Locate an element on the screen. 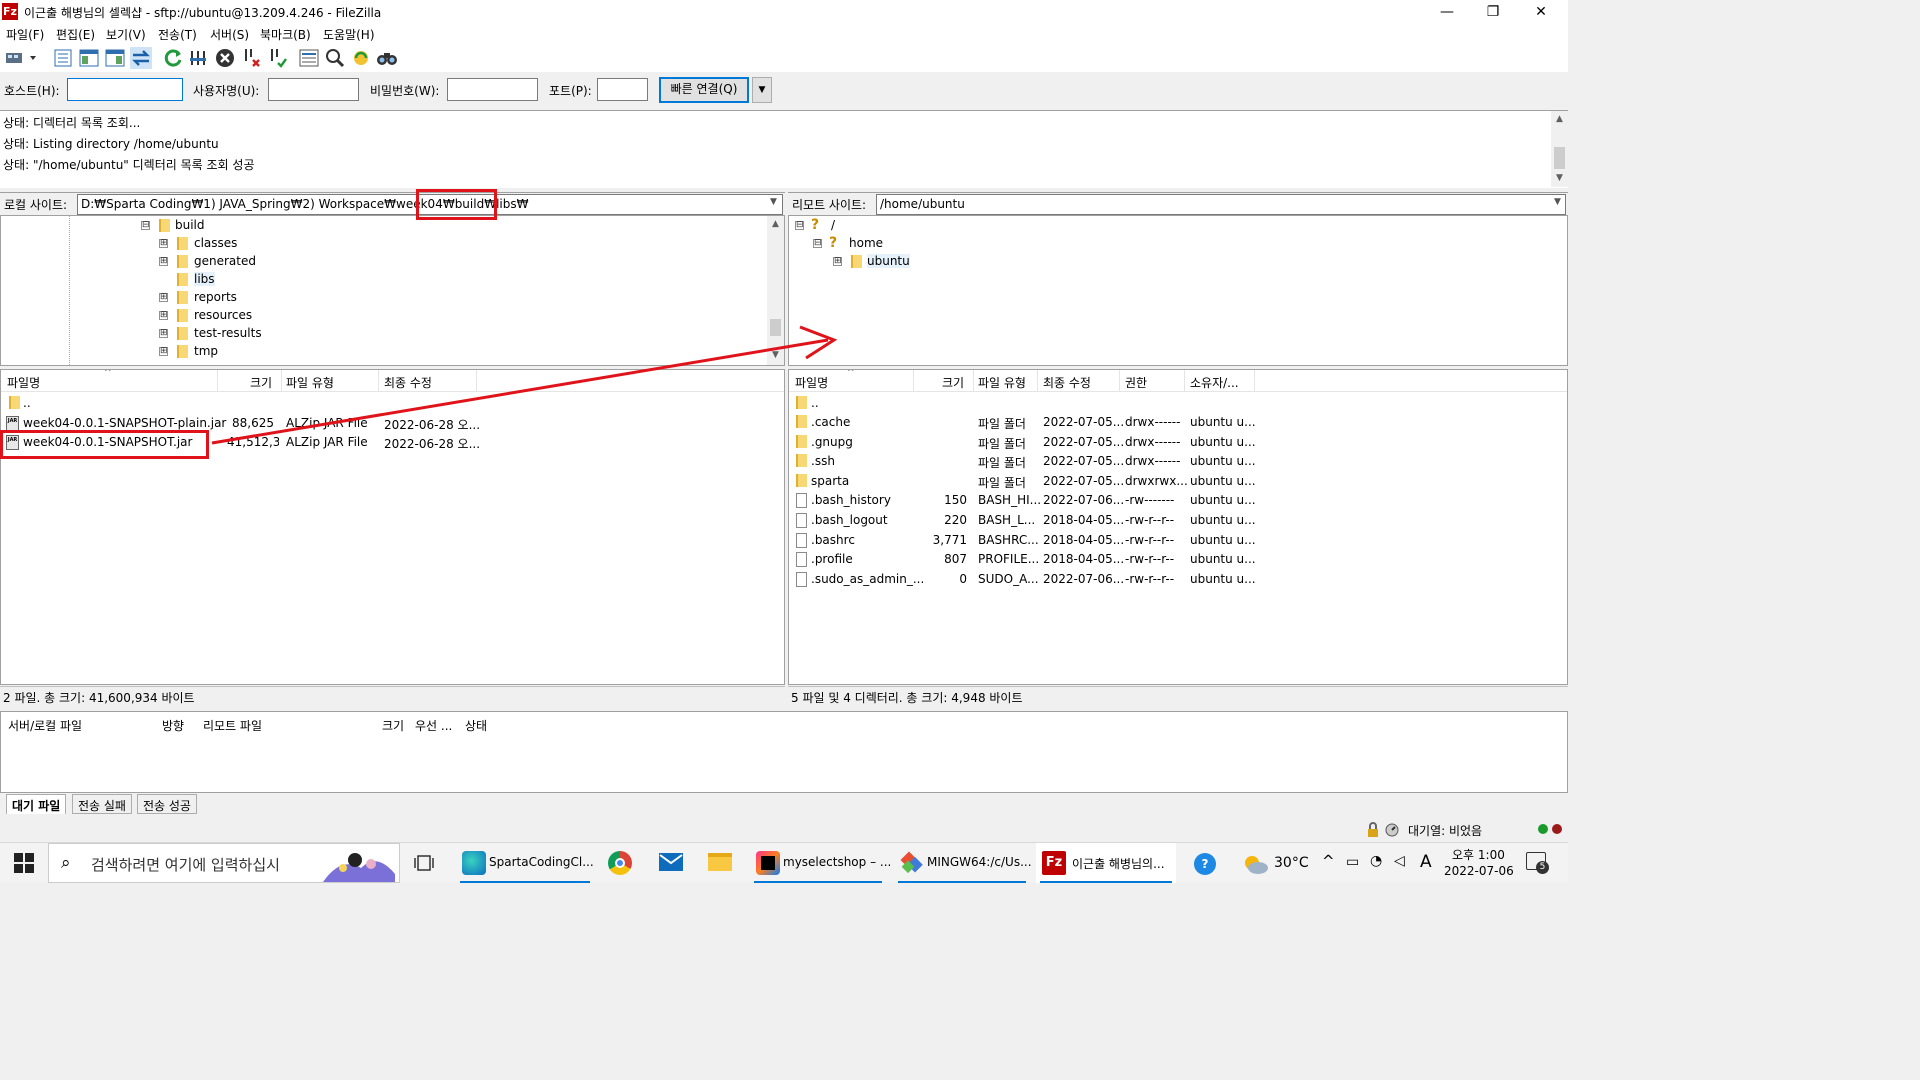 The image size is (1920, 1080). annotation-arrow is located at coordinates (524, 385).